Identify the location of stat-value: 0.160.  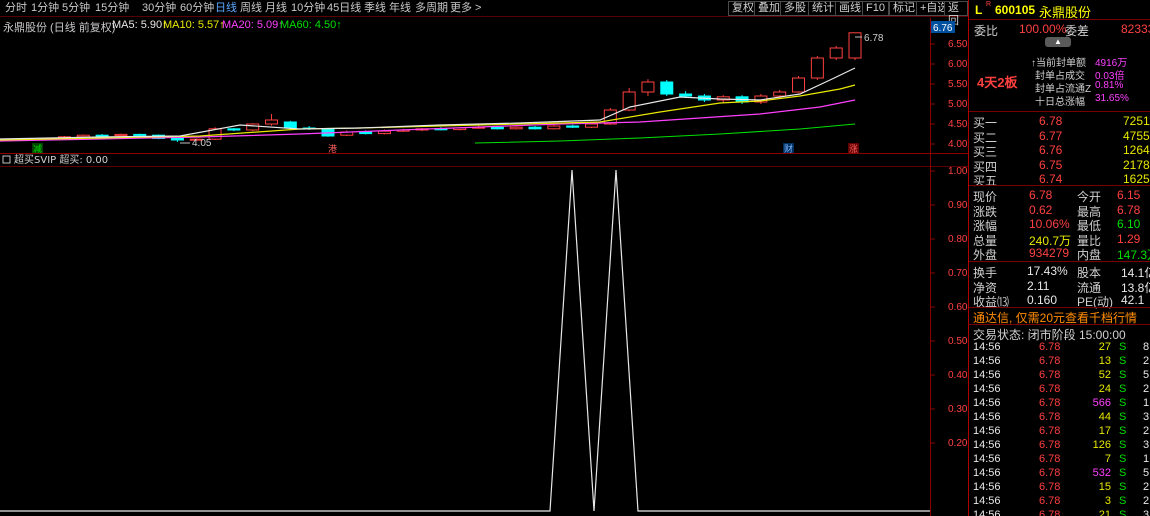
(1042, 300).